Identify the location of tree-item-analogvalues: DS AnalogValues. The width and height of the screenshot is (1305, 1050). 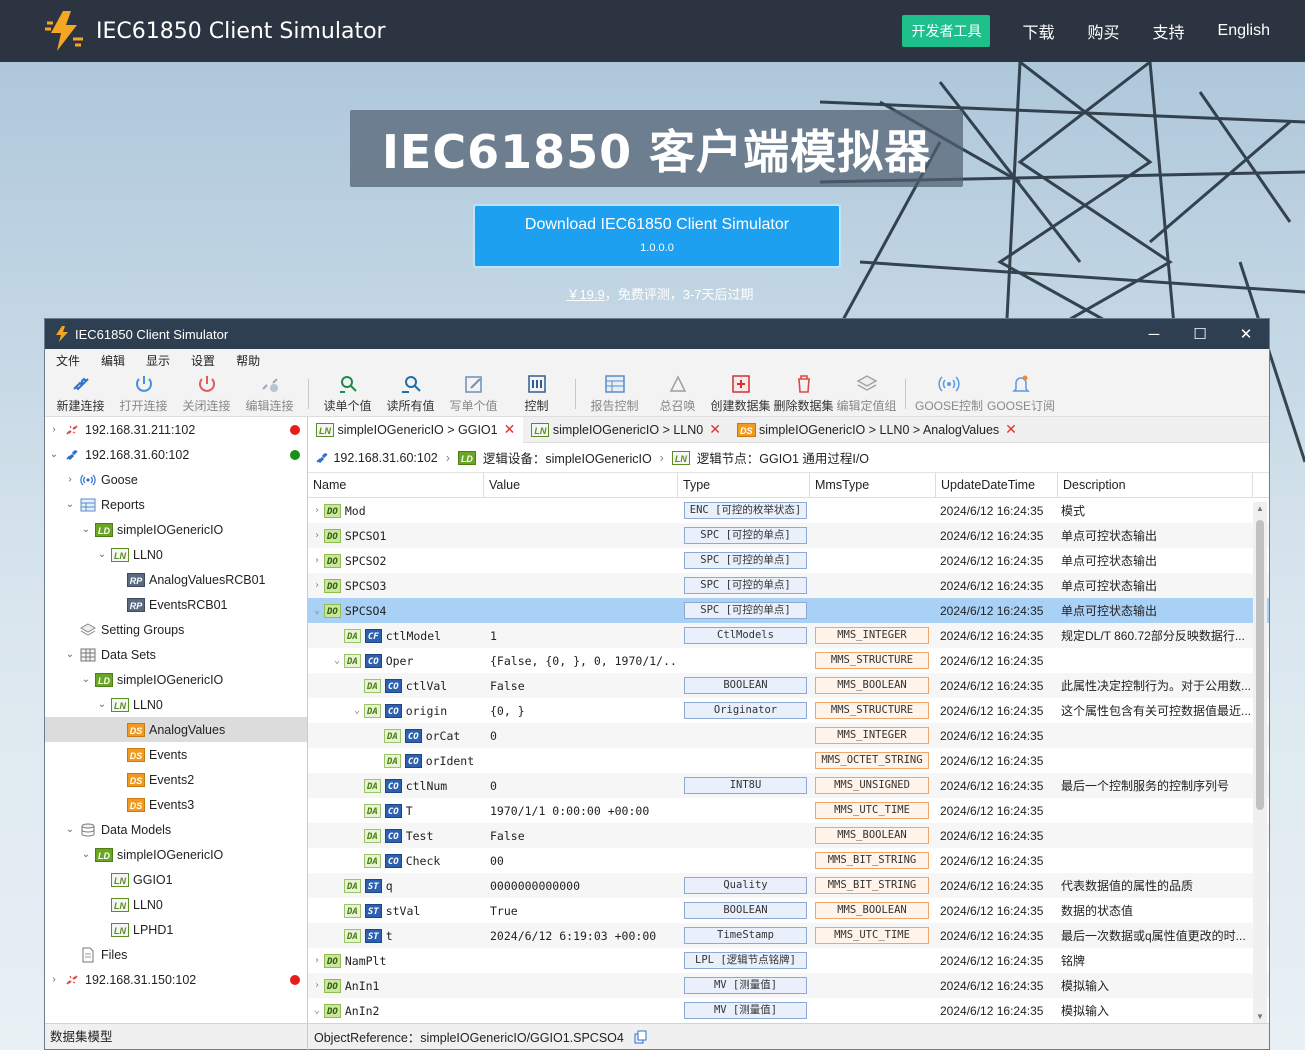
(176, 729).